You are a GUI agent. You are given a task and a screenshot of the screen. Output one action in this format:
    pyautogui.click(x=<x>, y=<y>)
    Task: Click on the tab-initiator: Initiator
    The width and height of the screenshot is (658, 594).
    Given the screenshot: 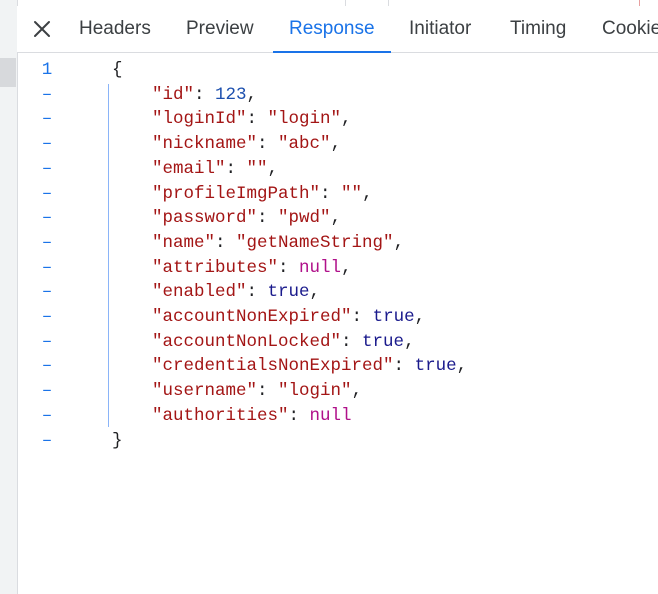 What is the action you would take?
    pyautogui.click(x=440, y=29)
    